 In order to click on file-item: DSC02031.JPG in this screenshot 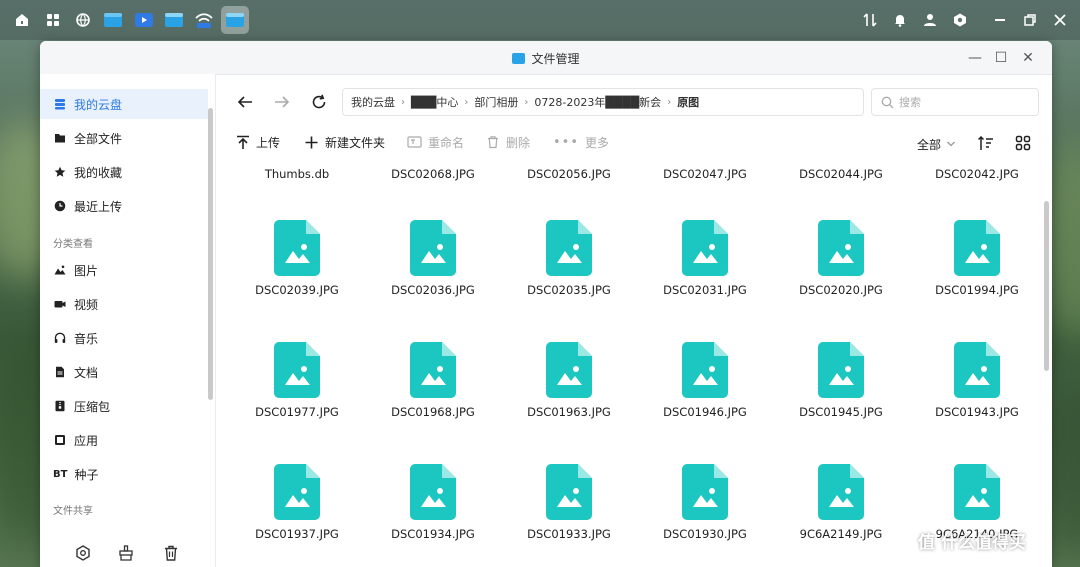, I will do `click(705, 258)`.